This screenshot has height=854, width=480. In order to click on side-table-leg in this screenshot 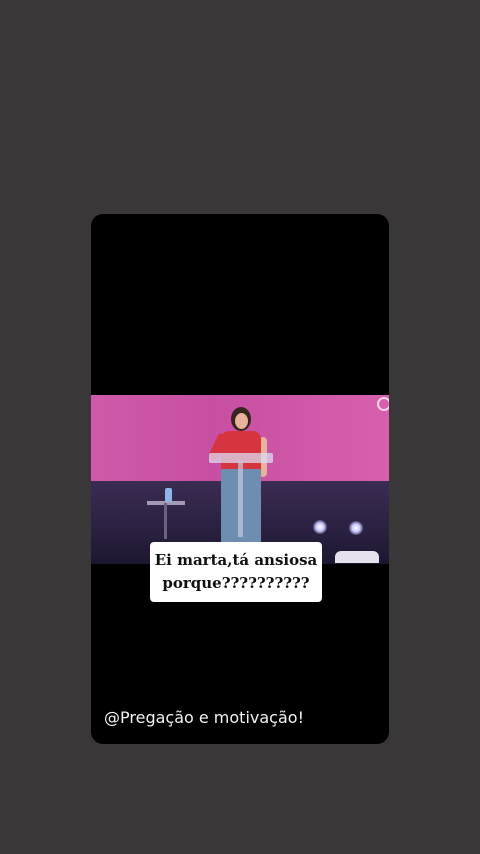, I will do `click(165, 521)`.